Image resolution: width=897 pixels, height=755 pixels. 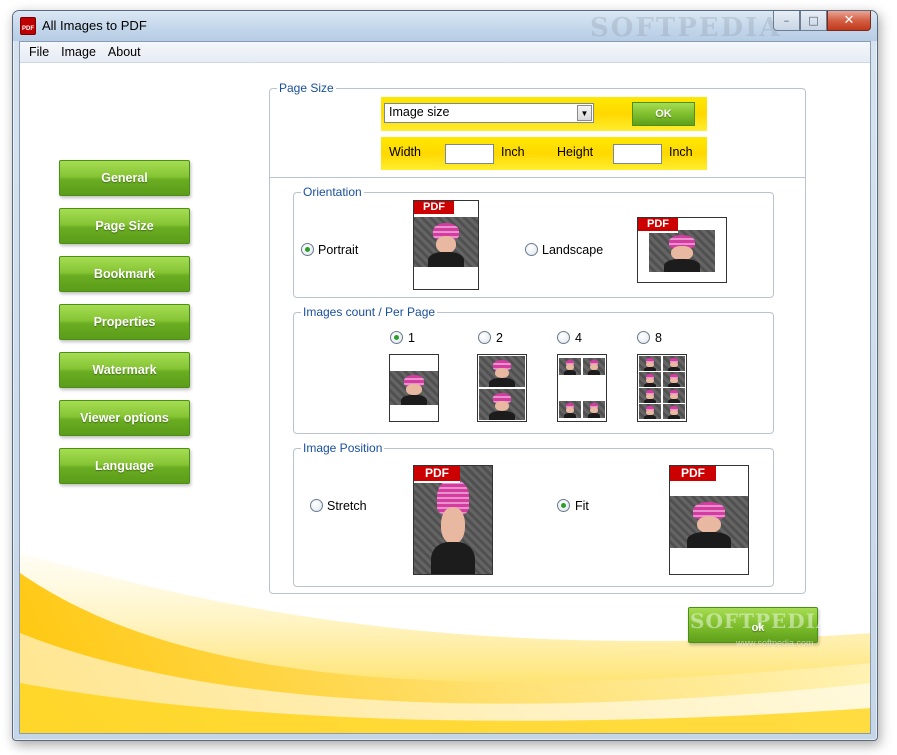 I want to click on orientation-legend: Orientation, so click(x=332, y=192).